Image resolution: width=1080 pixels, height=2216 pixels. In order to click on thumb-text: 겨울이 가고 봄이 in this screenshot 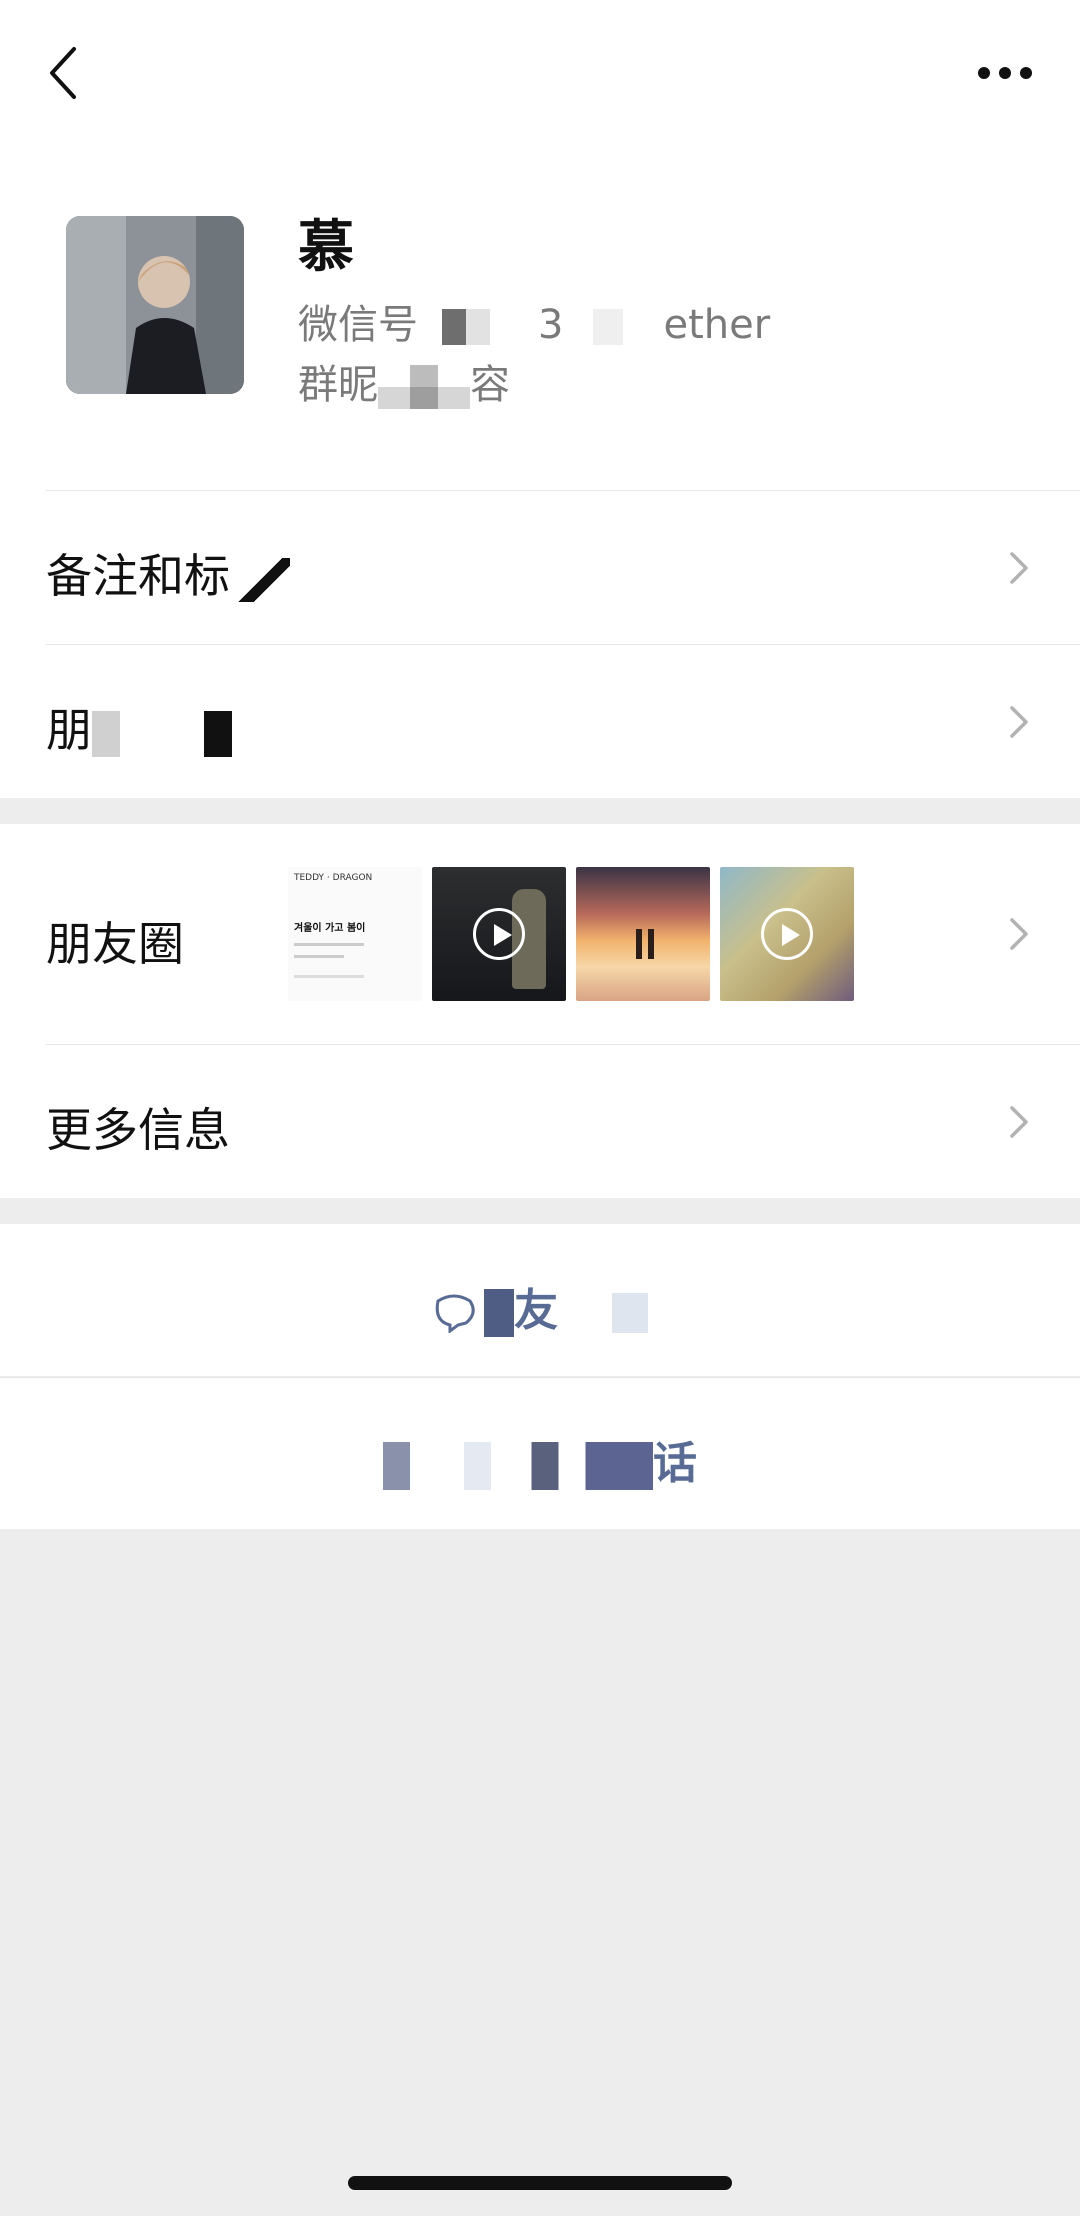, I will do `click(330, 928)`.